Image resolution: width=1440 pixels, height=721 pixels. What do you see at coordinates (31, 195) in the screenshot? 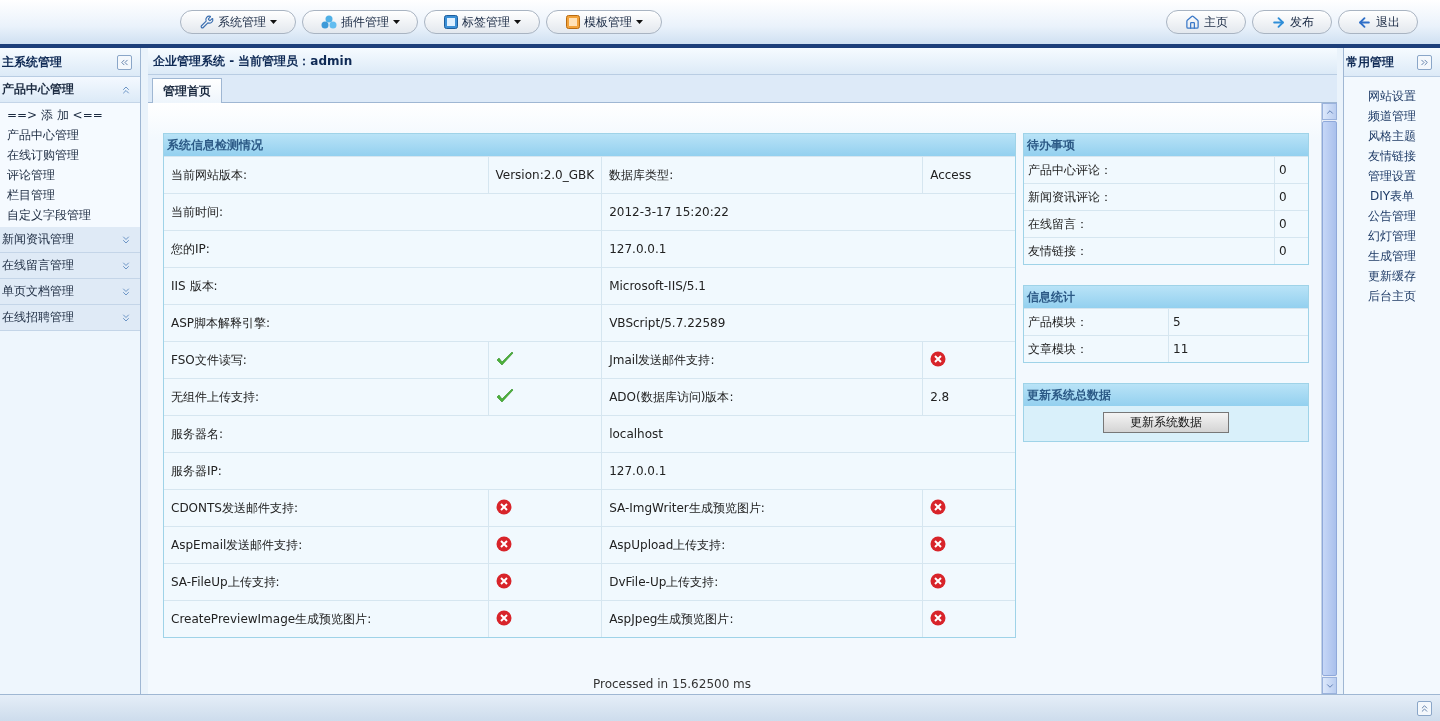
I see `sidebar-item: 栏目管理` at bounding box center [31, 195].